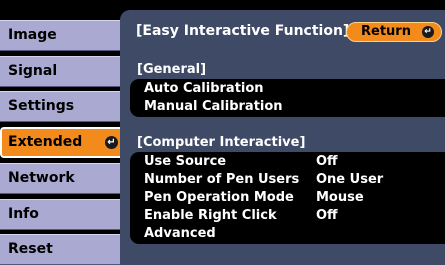  Describe the element at coordinates (210, 215) in the screenshot. I see `item-label: Enable Right Click` at that location.